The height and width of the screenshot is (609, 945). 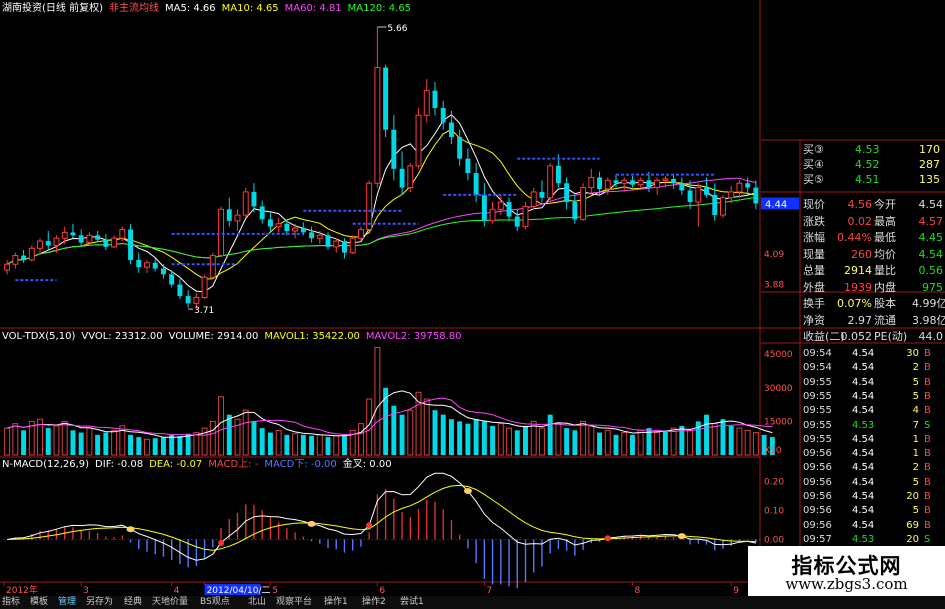 What do you see at coordinates (854, 303) in the screenshot?
I see `quote-value: 0.07%` at bounding box center [854, 303].